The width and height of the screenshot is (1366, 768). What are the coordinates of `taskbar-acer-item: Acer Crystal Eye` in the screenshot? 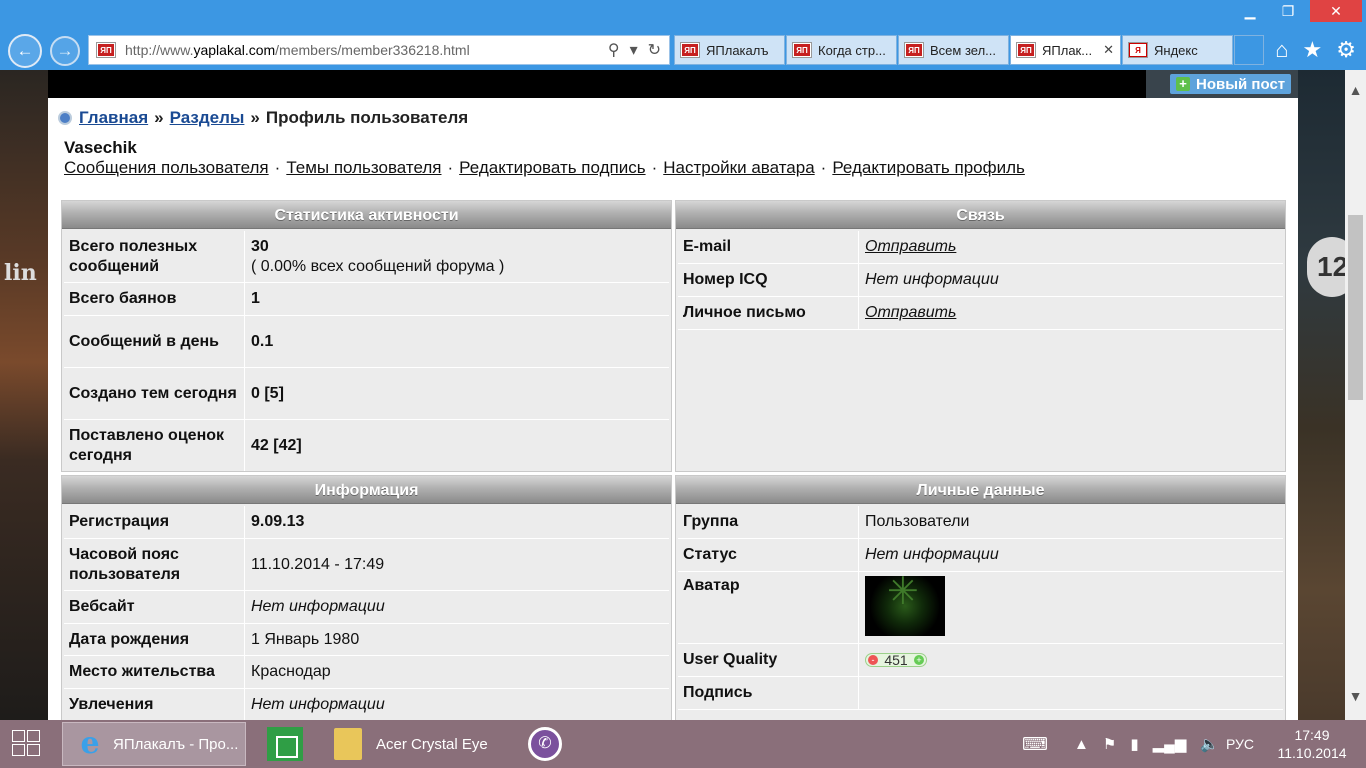 It's located at (415, 744).